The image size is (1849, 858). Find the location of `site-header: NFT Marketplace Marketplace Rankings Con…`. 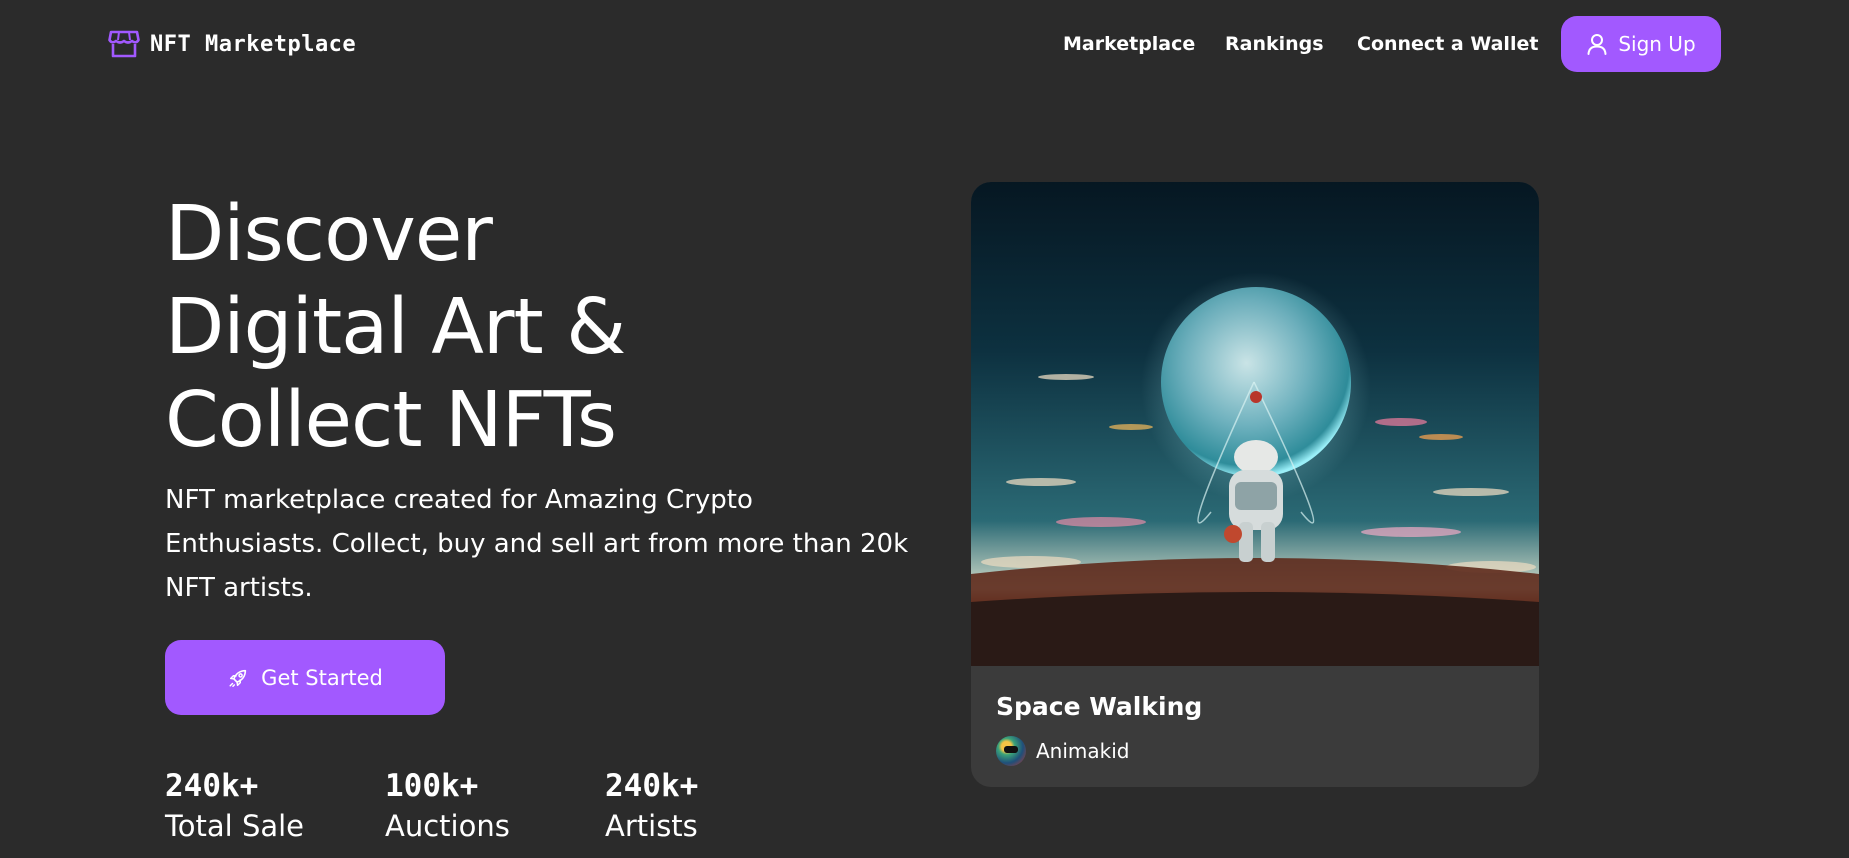

site-header: NFT Marketplace Marketplace Rankings Con… is located at coordinates (924, 45).